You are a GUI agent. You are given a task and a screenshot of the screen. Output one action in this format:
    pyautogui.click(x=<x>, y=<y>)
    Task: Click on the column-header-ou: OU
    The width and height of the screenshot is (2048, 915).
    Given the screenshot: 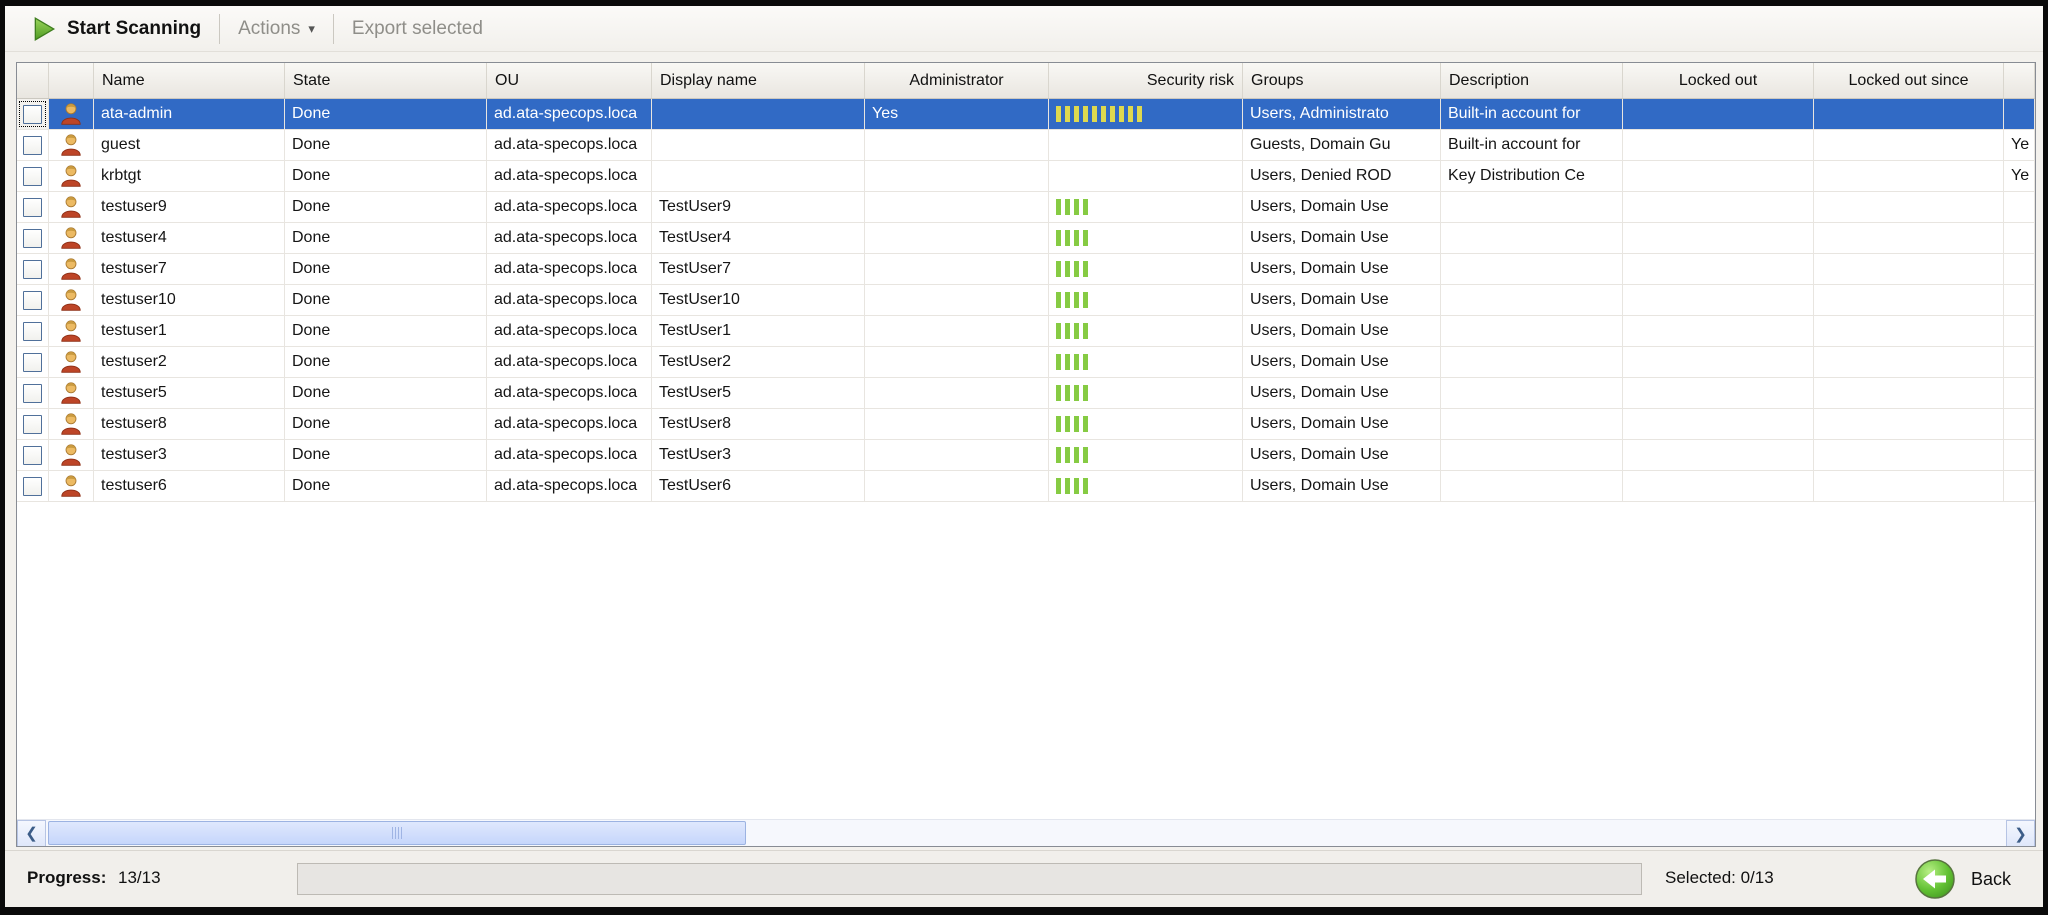 What is the action you would take?
    pyautogui.click(x=569, y=80)
    